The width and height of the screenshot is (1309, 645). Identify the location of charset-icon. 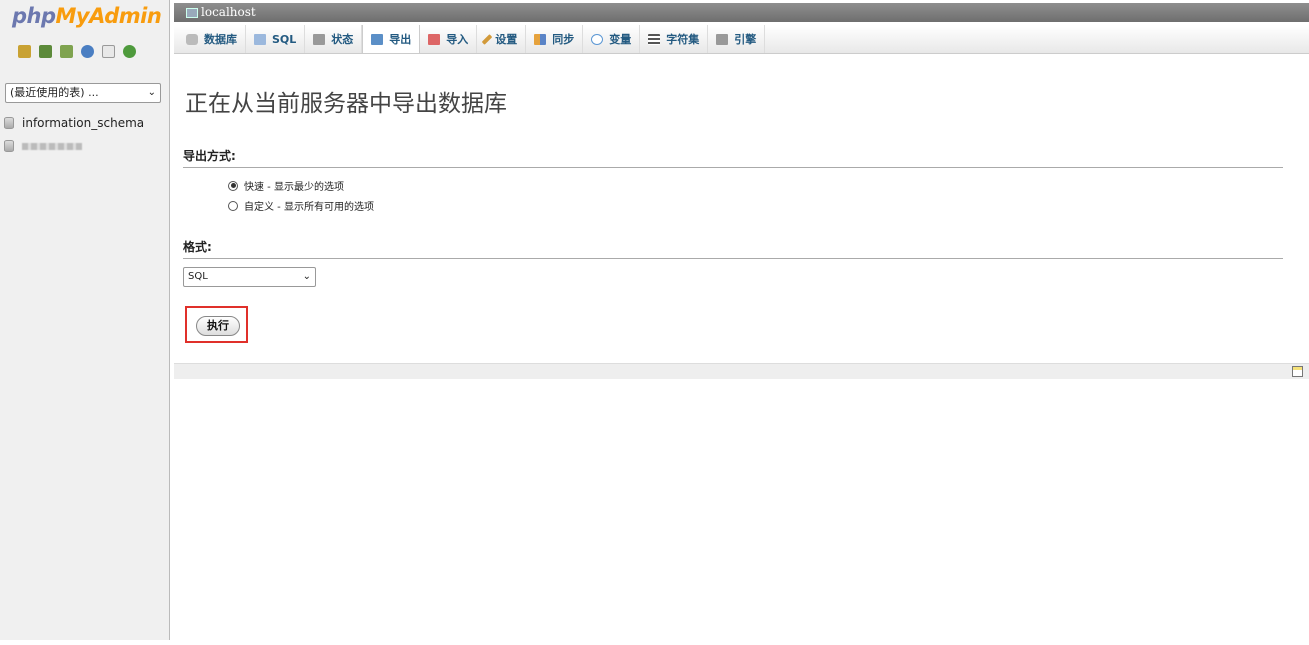
(654, 39).